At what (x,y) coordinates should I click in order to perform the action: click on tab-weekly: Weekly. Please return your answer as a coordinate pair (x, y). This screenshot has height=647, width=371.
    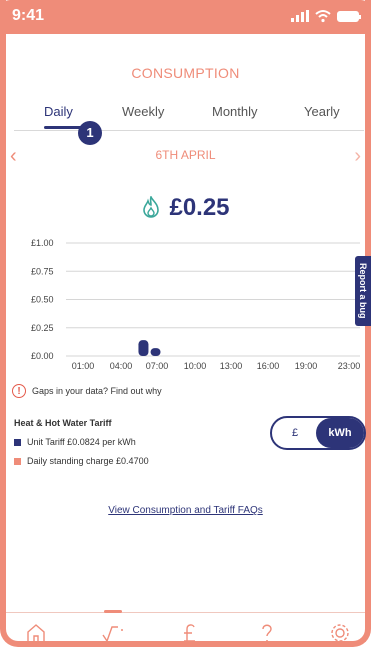
    Looking at the image, I should click on (143, 111).